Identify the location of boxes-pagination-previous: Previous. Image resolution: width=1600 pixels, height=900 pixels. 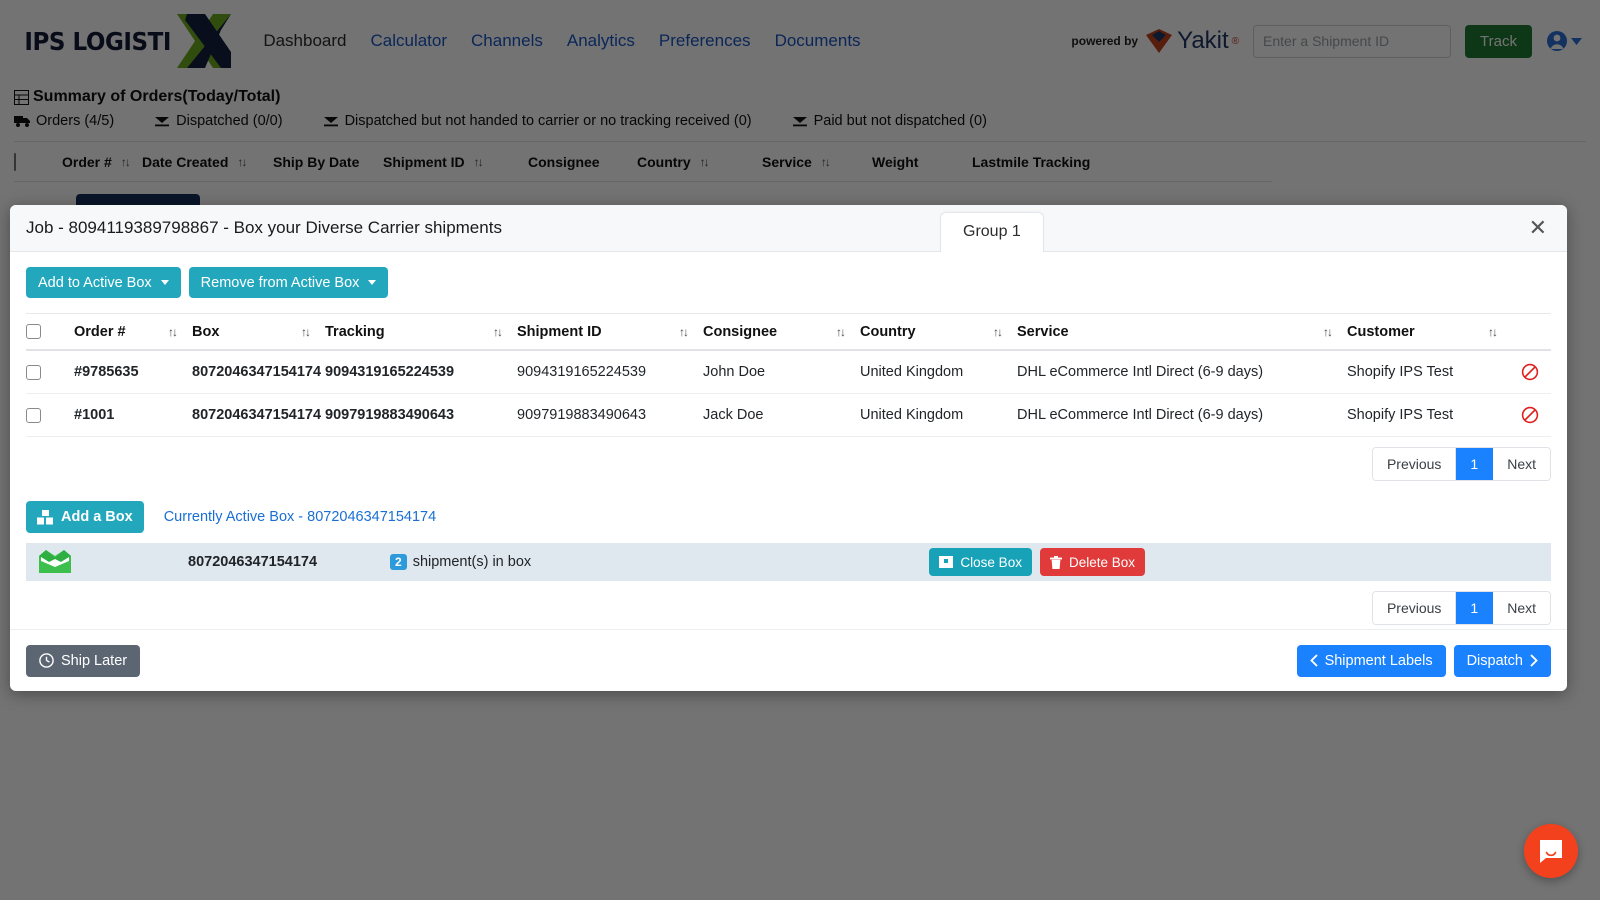
(1414, 608).